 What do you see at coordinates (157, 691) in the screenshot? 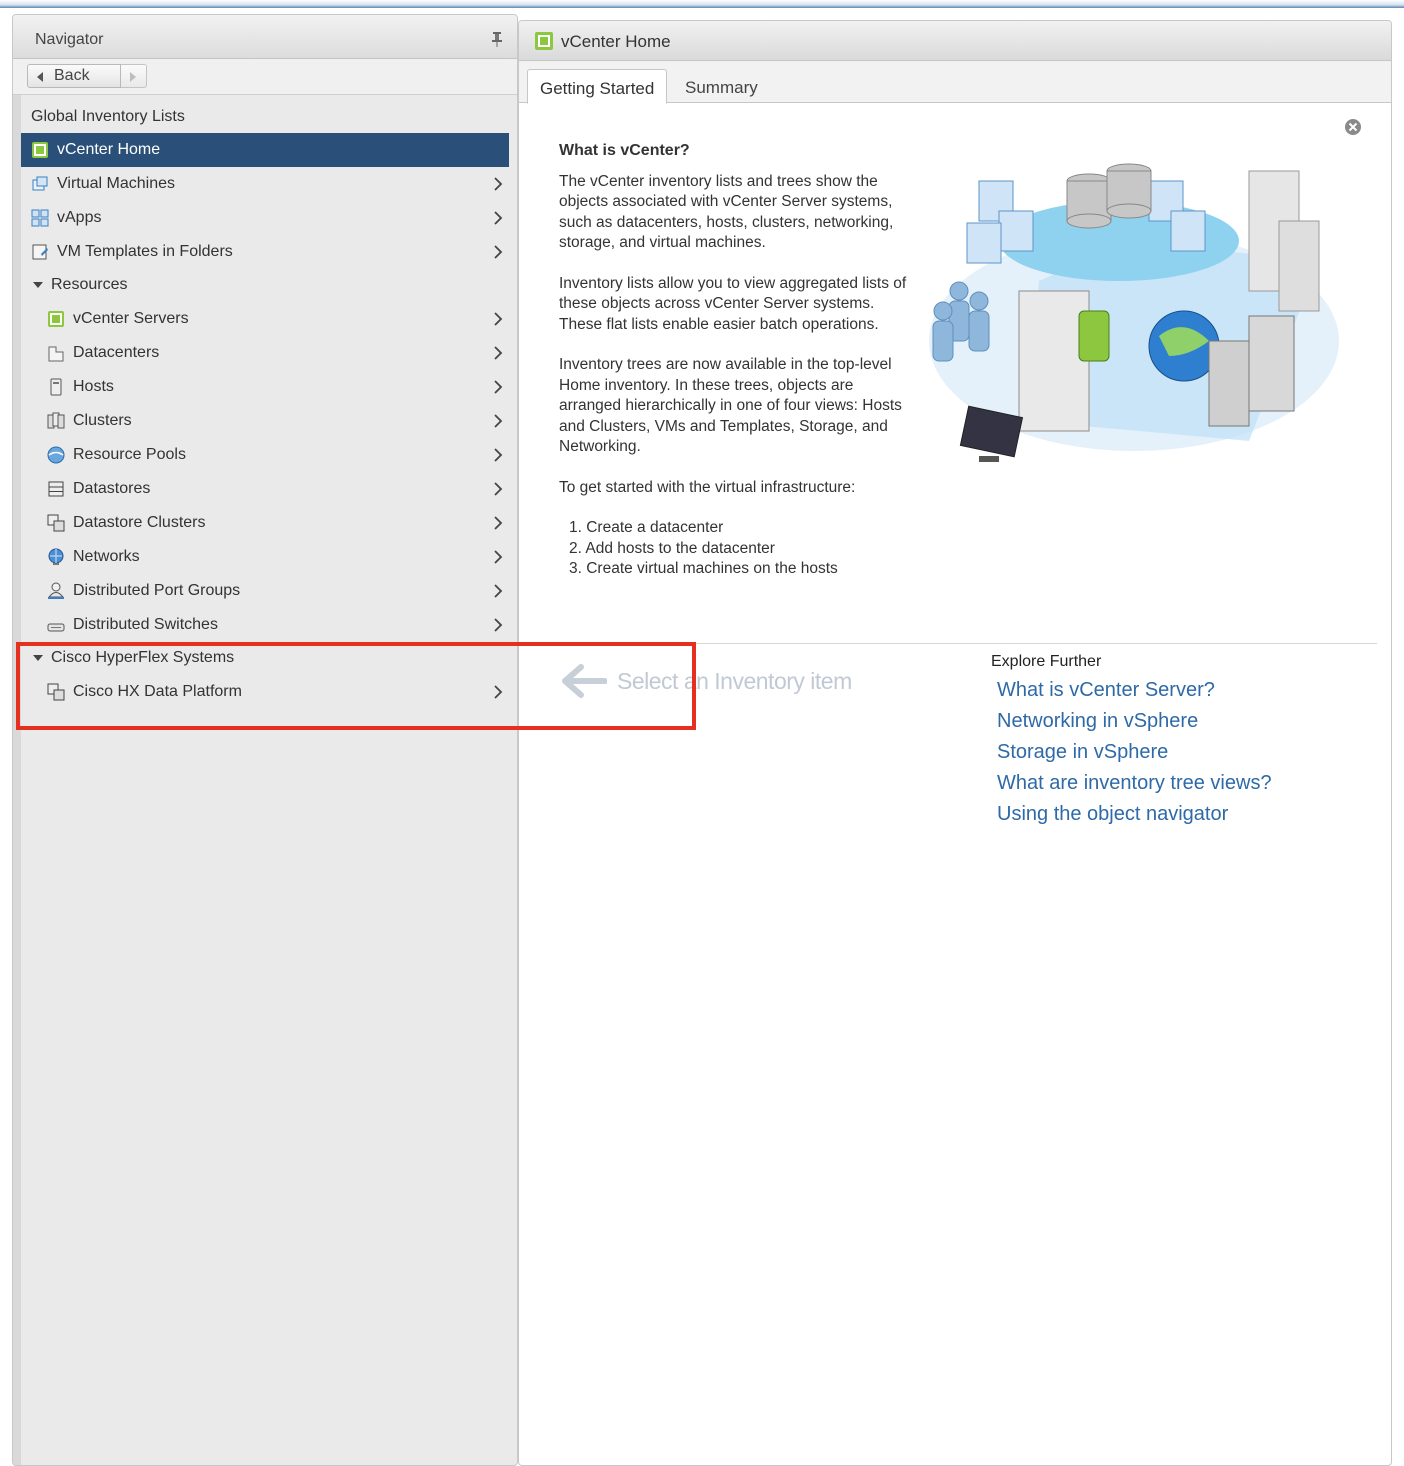
I see `nav-item-label: Cisco HX Data Platform` at bounding box center [157, 691].